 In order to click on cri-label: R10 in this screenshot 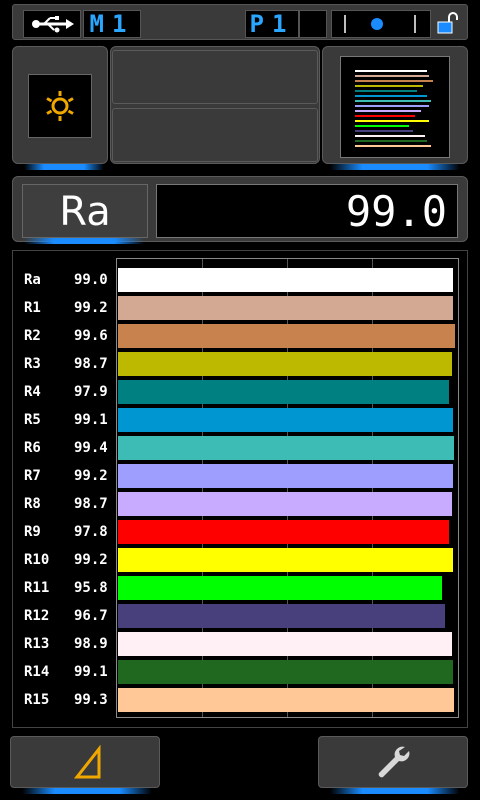, I will do `click(37, 560)`.